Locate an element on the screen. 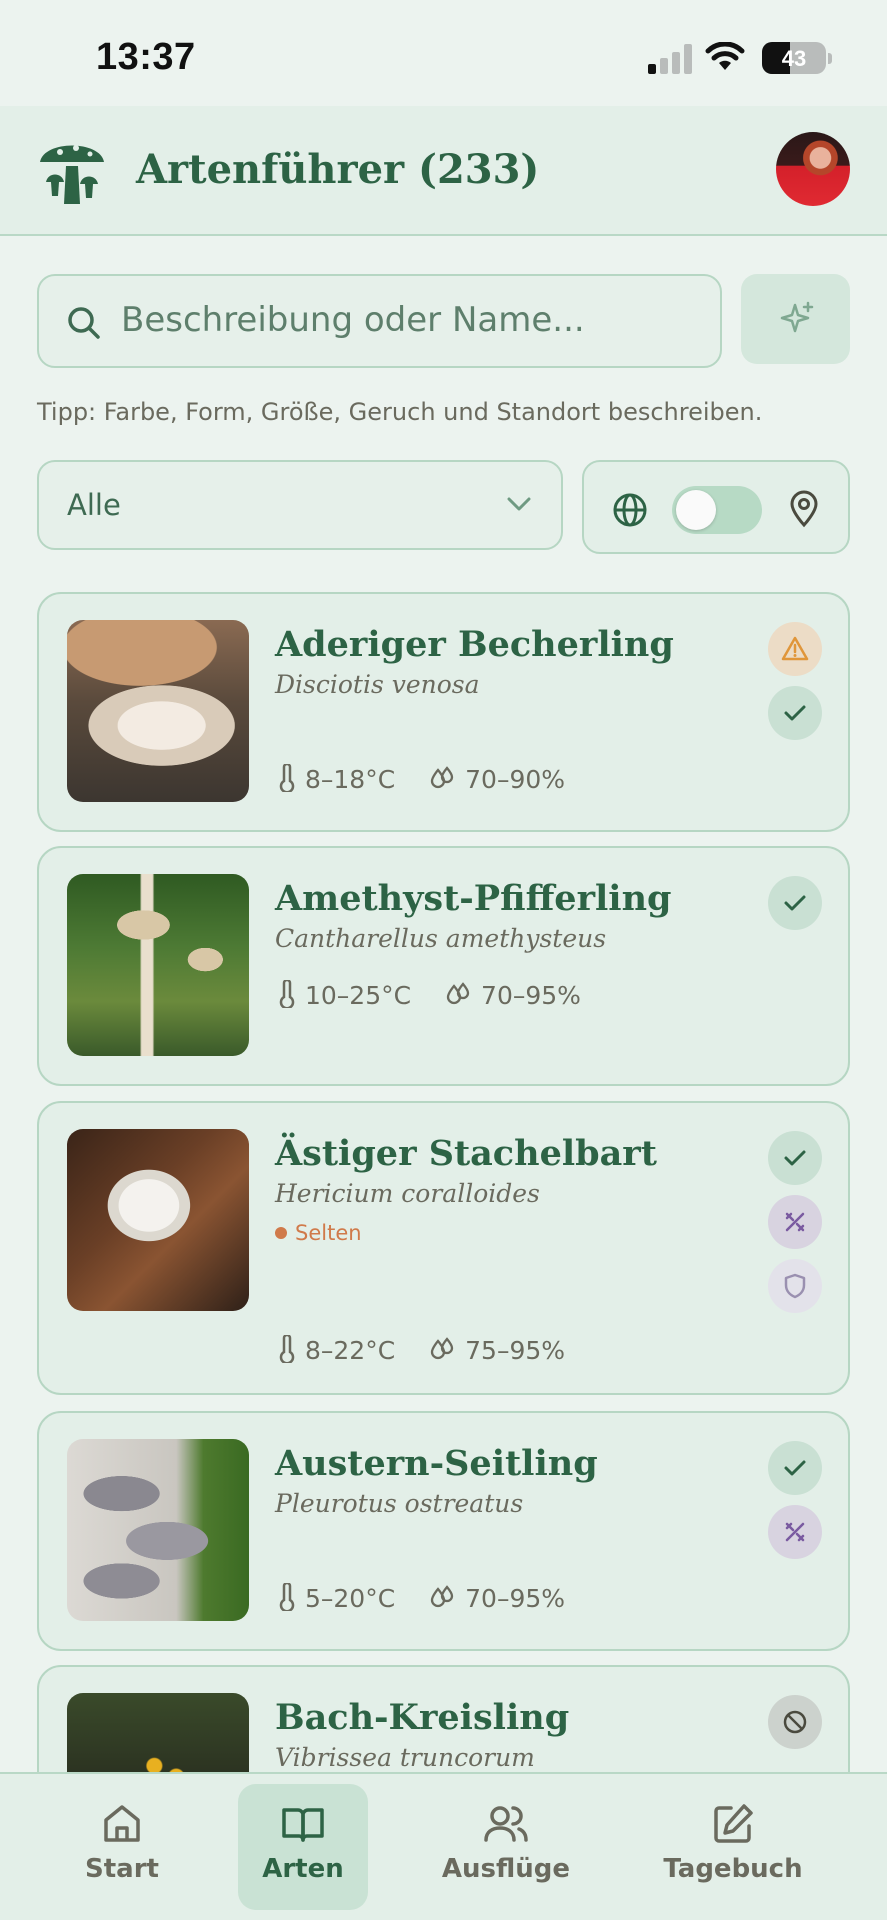 The image size is (887, 1920). battery-level: 43 is located at coordinates (794, 58).